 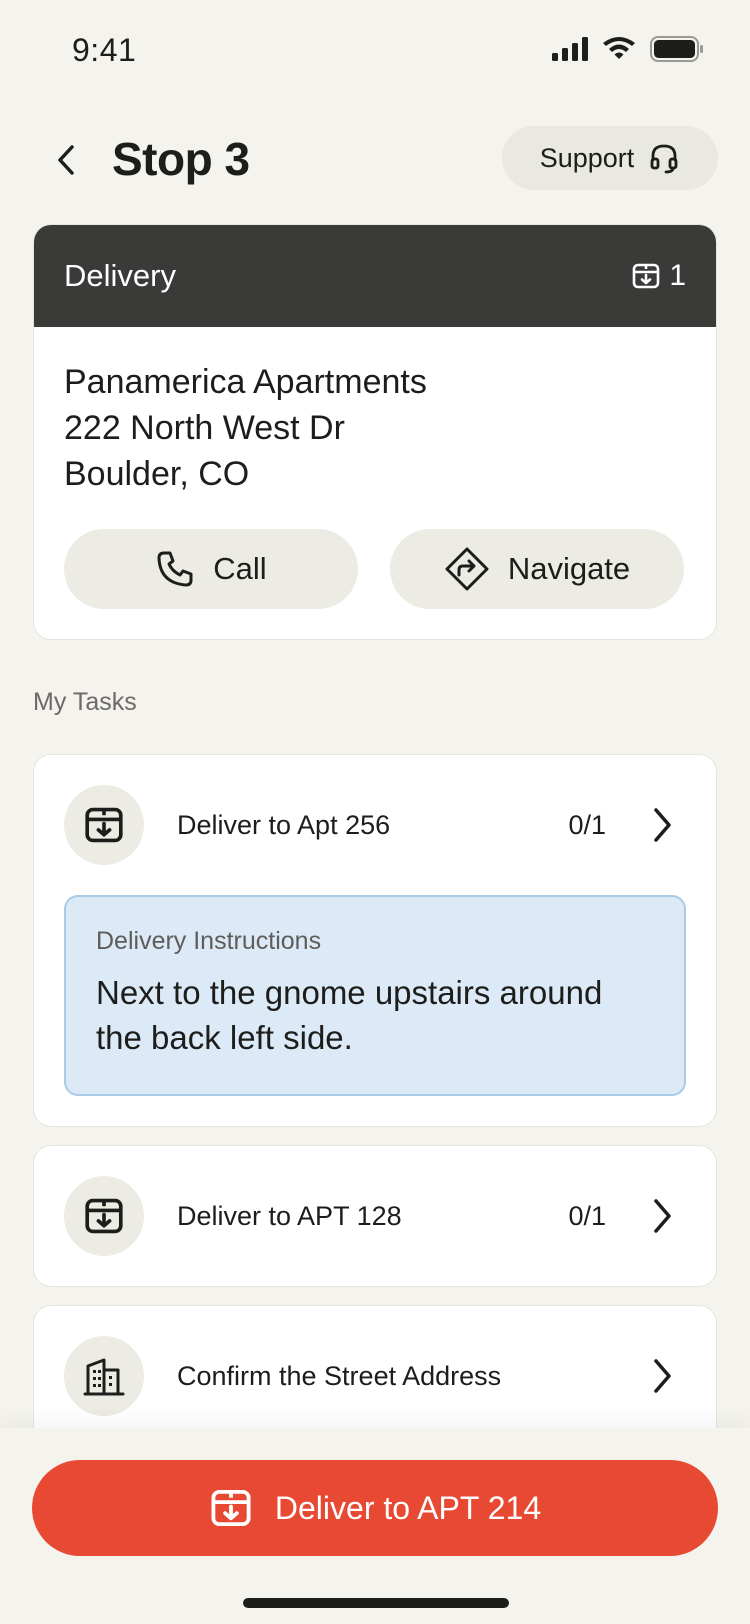 I want to click on bottom-action-bar: Deliver to APT 214, so click(x=375, y=1526).